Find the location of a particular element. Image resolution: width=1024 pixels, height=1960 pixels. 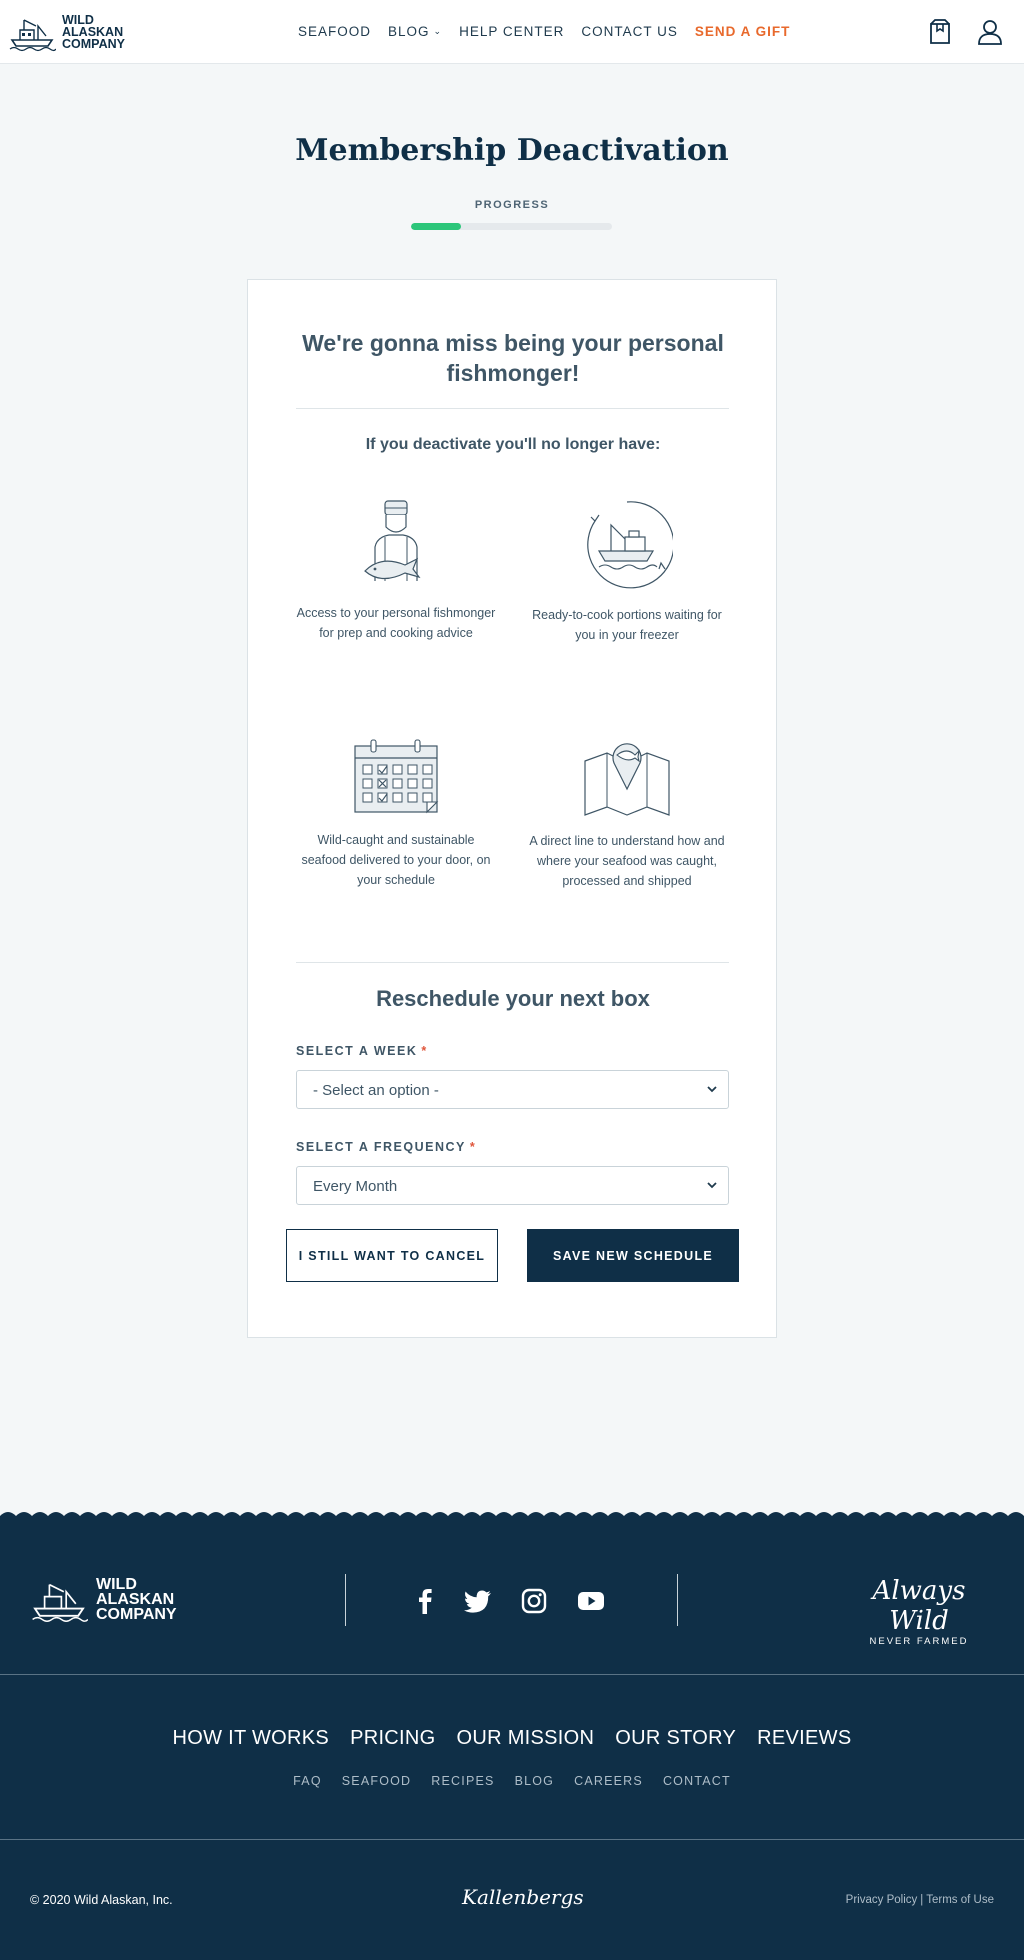

footer-logo-text: WILD ALASKAN COMPANY is located at coordinates (136, 1599).